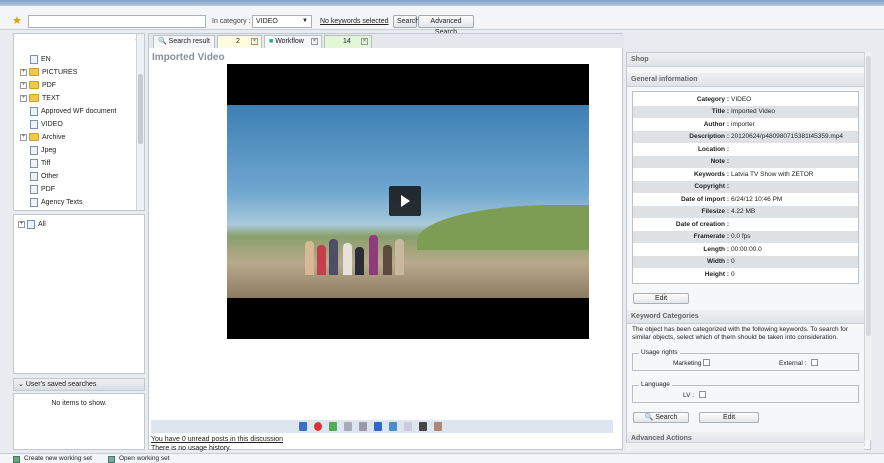  I want to click on collapse-icon: ⌄, so click(22, 384).